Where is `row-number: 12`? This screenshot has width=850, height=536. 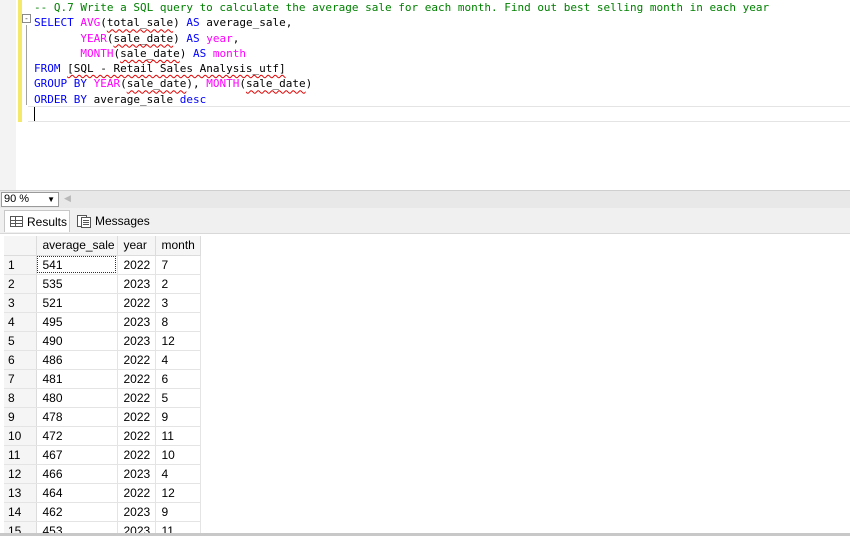
row-number: 12 is located at coordinates (20, 474).